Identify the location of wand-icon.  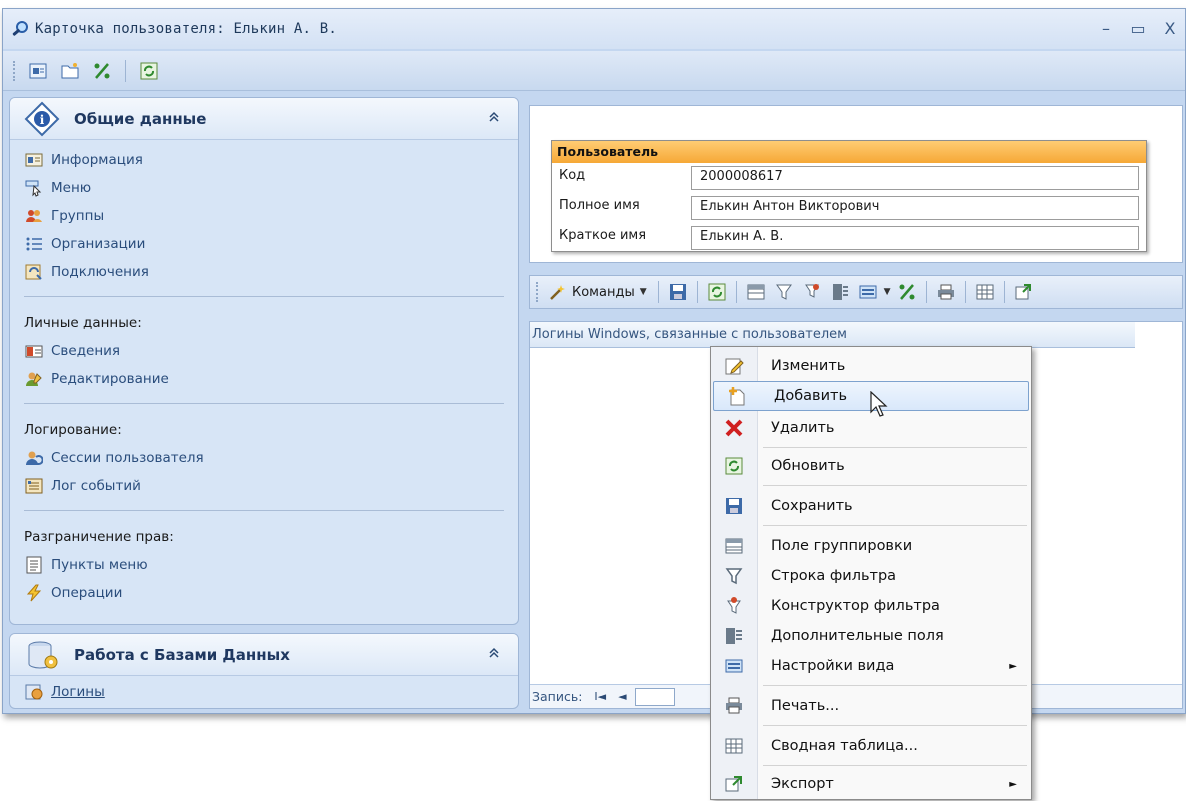
(557, 292).